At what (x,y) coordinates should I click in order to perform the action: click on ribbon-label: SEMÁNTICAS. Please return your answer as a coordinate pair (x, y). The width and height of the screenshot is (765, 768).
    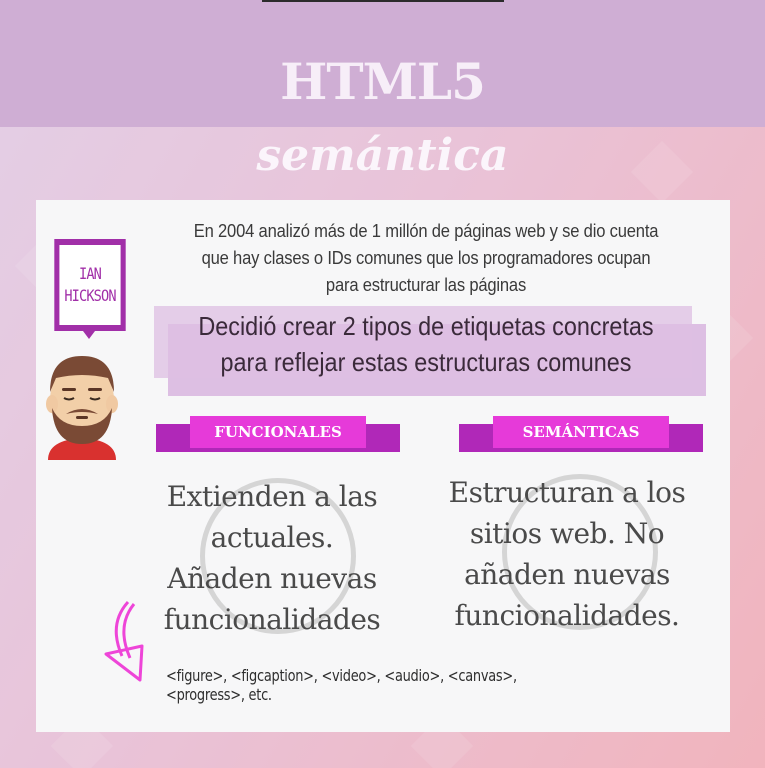
    Looking at the image, I should click on (581, 432).